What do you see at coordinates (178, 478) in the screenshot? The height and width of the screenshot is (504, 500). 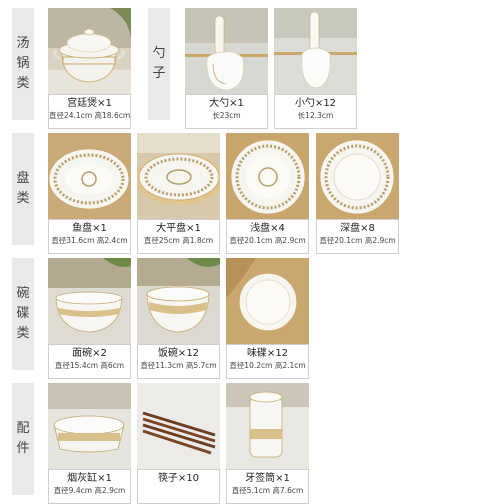 I see `product-name: 筷子×10` at bounding box center [178, 478].